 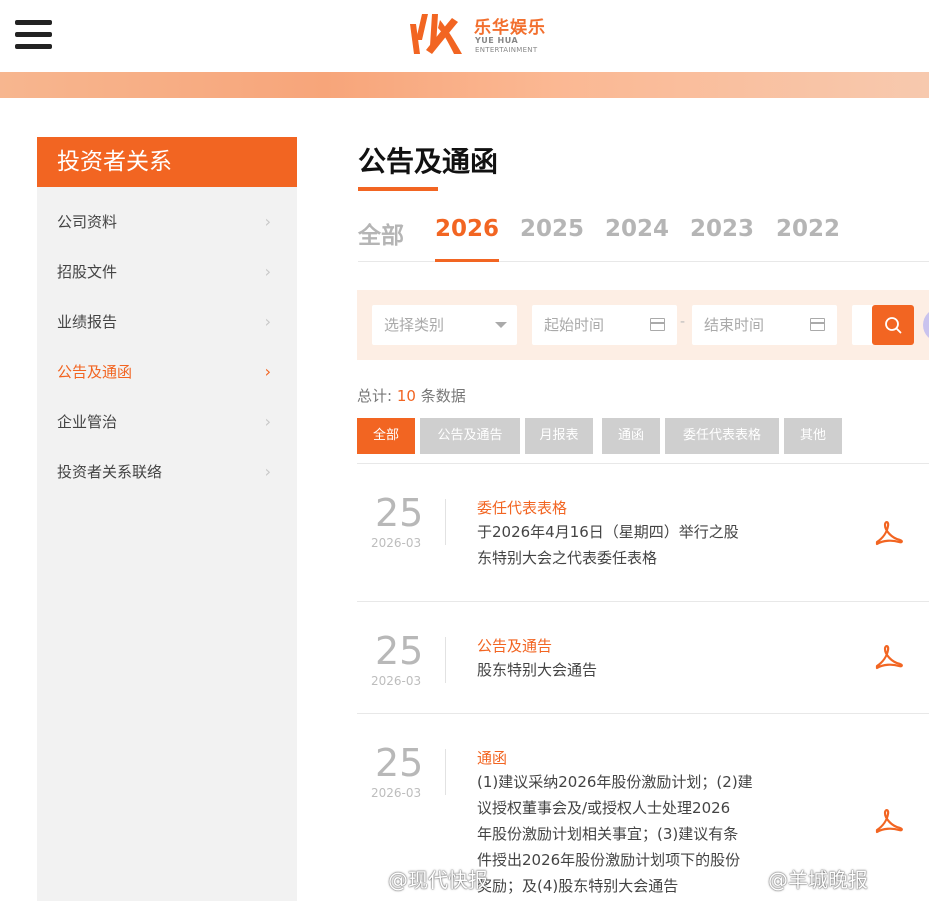 What do you see at coordinates (167, 472) in the screenshot?
I see `sidebar-item-ir-contact: 投资者关系联络 ›` at bounding box center [167, 472].